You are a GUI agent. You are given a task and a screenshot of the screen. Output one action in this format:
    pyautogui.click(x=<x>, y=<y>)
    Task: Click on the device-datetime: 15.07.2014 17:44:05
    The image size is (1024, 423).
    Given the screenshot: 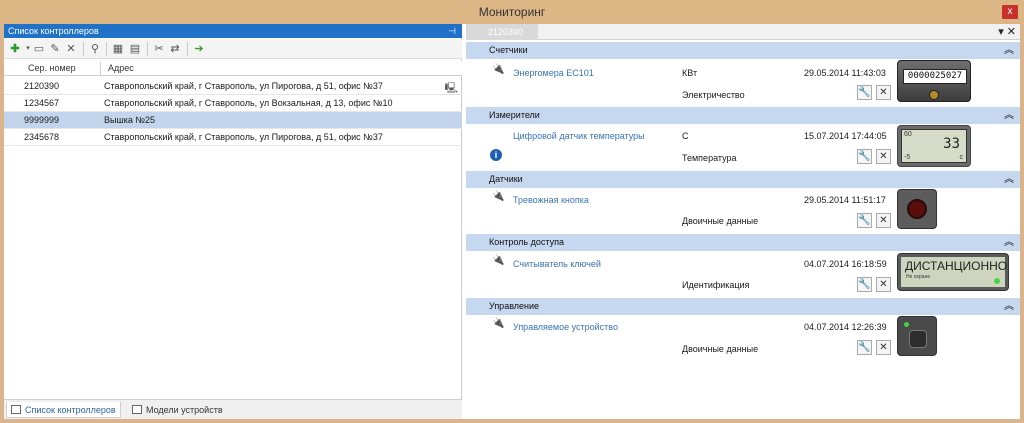 What is the action you would take?
    pyautogui.click(x=845, y=136)
    